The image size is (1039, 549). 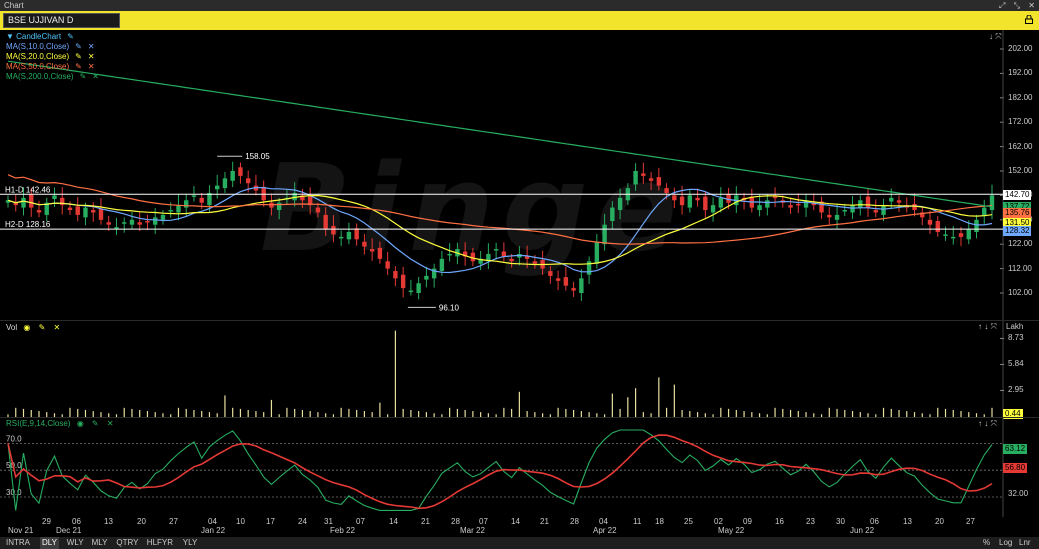 I want to click on timeframe-dly: DLY, so click(x=49, y=543).